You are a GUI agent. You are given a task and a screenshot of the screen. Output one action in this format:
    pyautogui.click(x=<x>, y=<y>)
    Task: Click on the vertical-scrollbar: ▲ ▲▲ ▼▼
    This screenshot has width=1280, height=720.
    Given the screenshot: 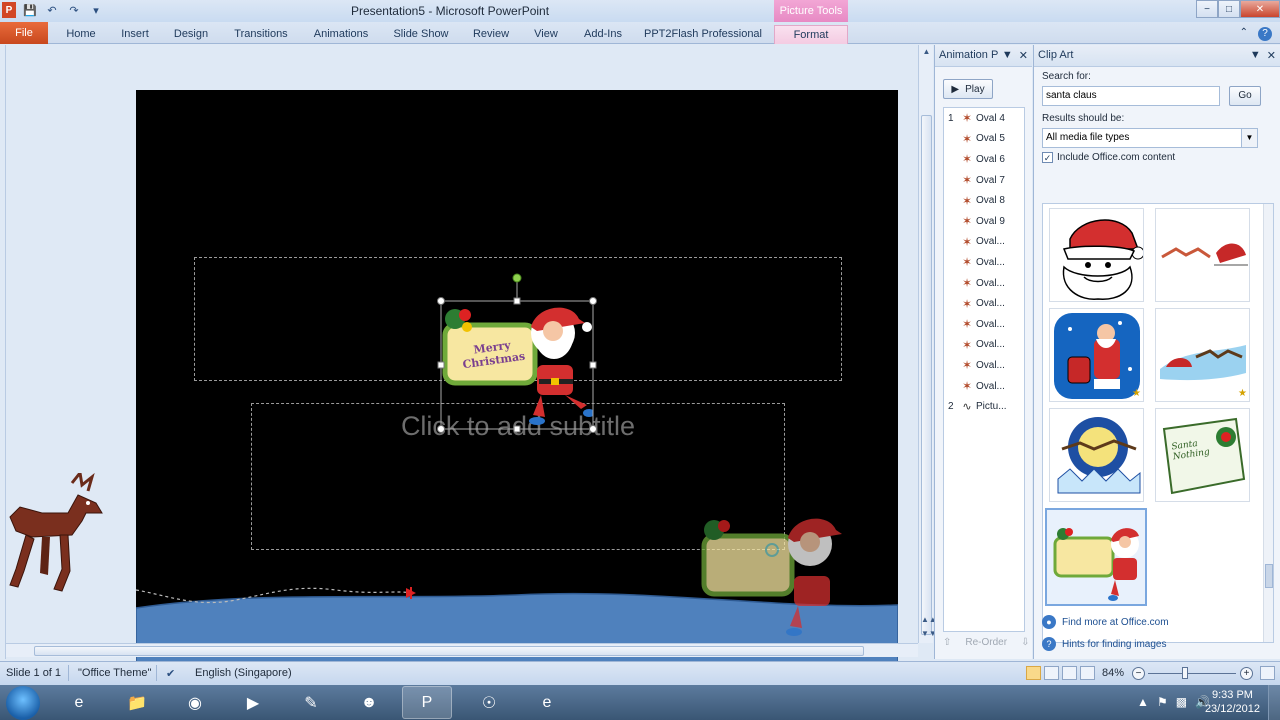 What is the action you would take?
    pyautogui.click(x=927, y=344)
    